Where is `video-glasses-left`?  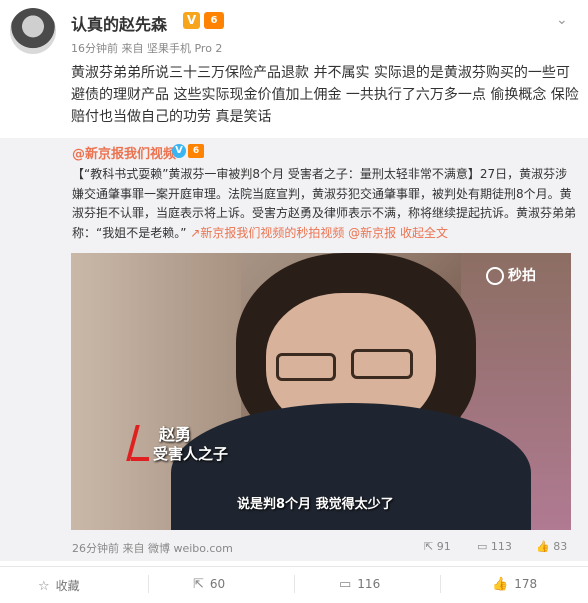
video-glasses-left is located at coordinates (306, 367).